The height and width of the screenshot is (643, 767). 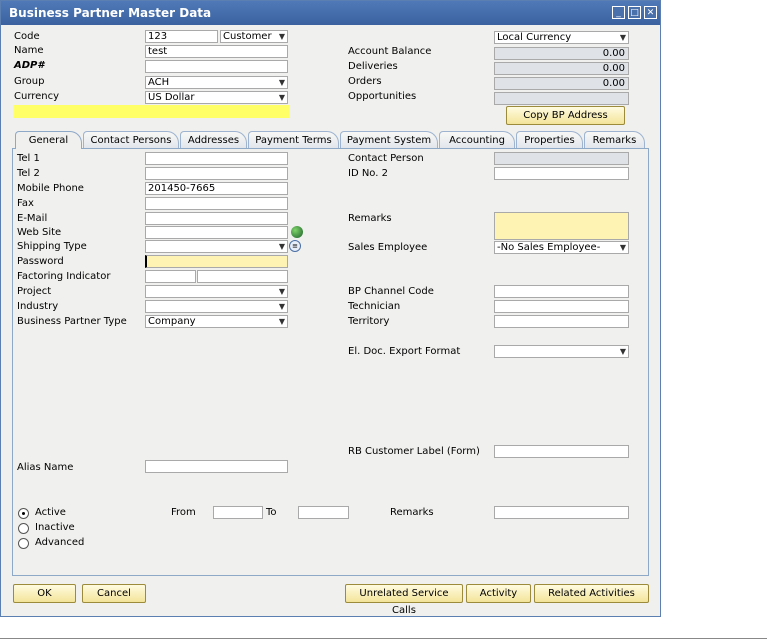 What do you see at coordinates (45, 467) in the screenshot?
I see `alias-label: Alias Name` at bounding box center [45, 467].